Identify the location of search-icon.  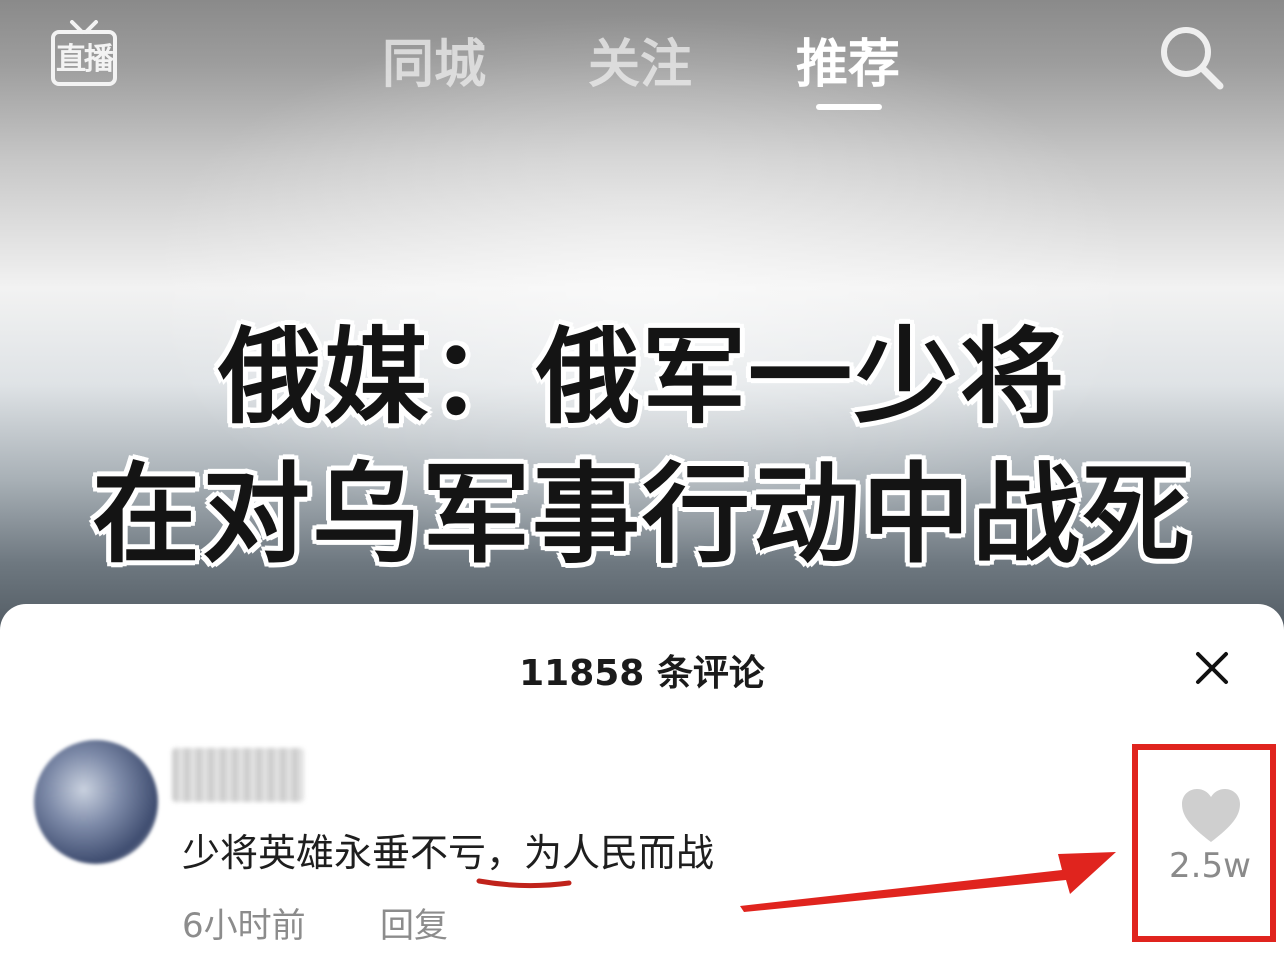
(1191, 57).